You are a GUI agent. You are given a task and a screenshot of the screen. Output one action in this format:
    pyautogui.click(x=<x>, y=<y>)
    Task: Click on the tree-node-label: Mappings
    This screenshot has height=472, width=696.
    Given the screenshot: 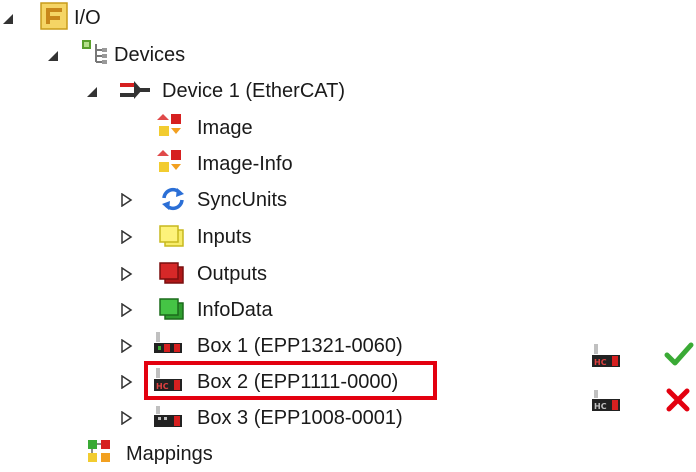 What is the action you would take?
    pyautogui.click(x=169, y=454)
    